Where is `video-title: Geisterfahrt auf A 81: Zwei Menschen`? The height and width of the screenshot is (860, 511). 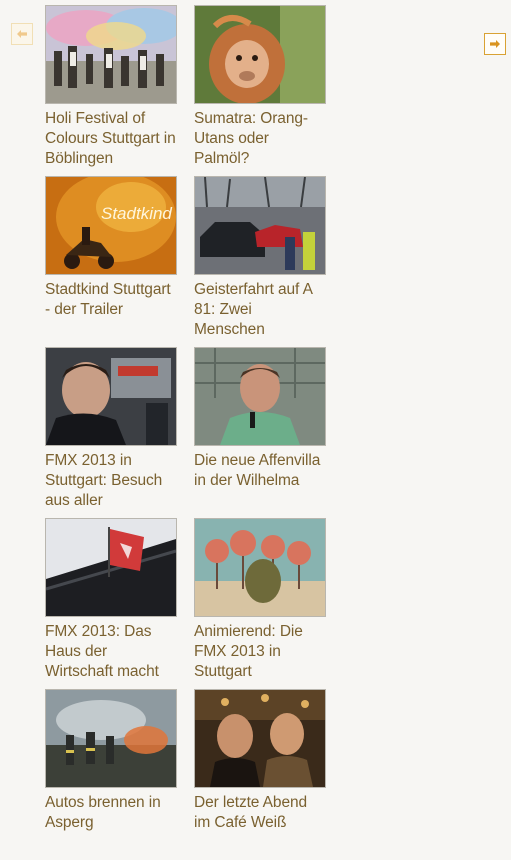
video-title: Geisterfahrt auf A 81: Zwei Menschen is located at coordinates (260, 310).